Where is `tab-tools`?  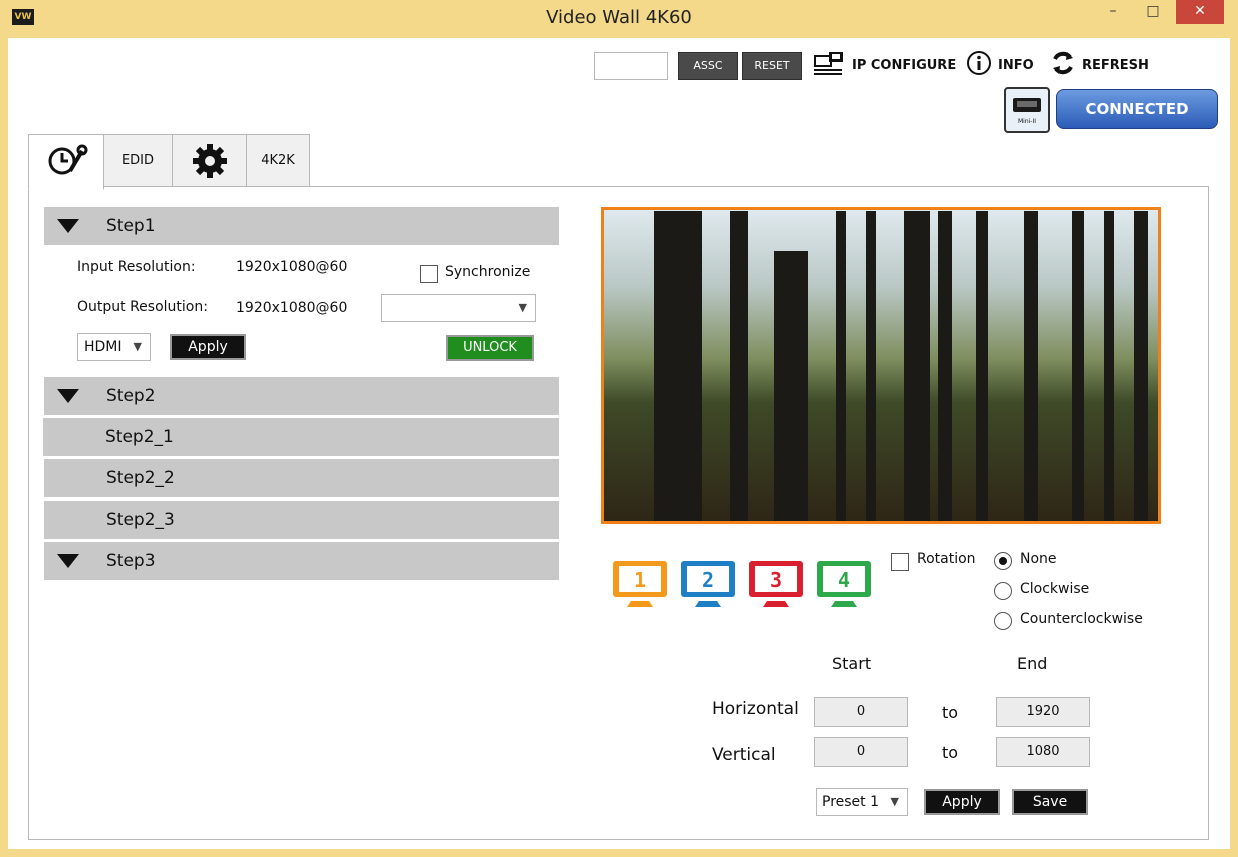 tab-tools is located at coordinates (66, 162).